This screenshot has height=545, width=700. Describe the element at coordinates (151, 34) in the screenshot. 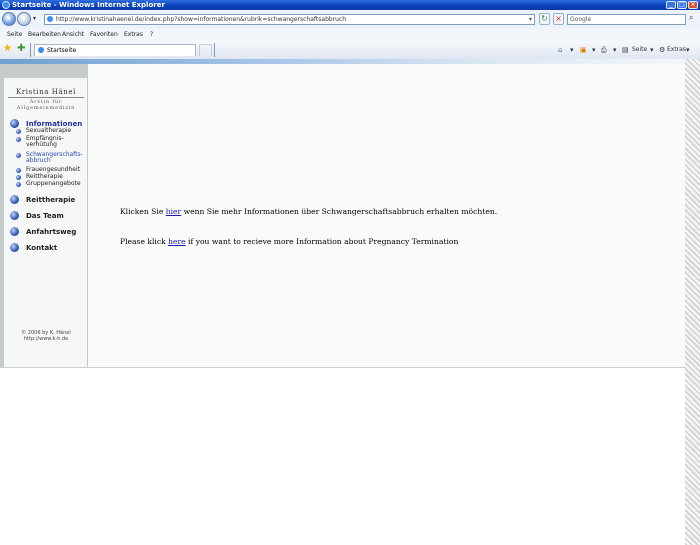

I see `menu-item-help: ?` at that location.